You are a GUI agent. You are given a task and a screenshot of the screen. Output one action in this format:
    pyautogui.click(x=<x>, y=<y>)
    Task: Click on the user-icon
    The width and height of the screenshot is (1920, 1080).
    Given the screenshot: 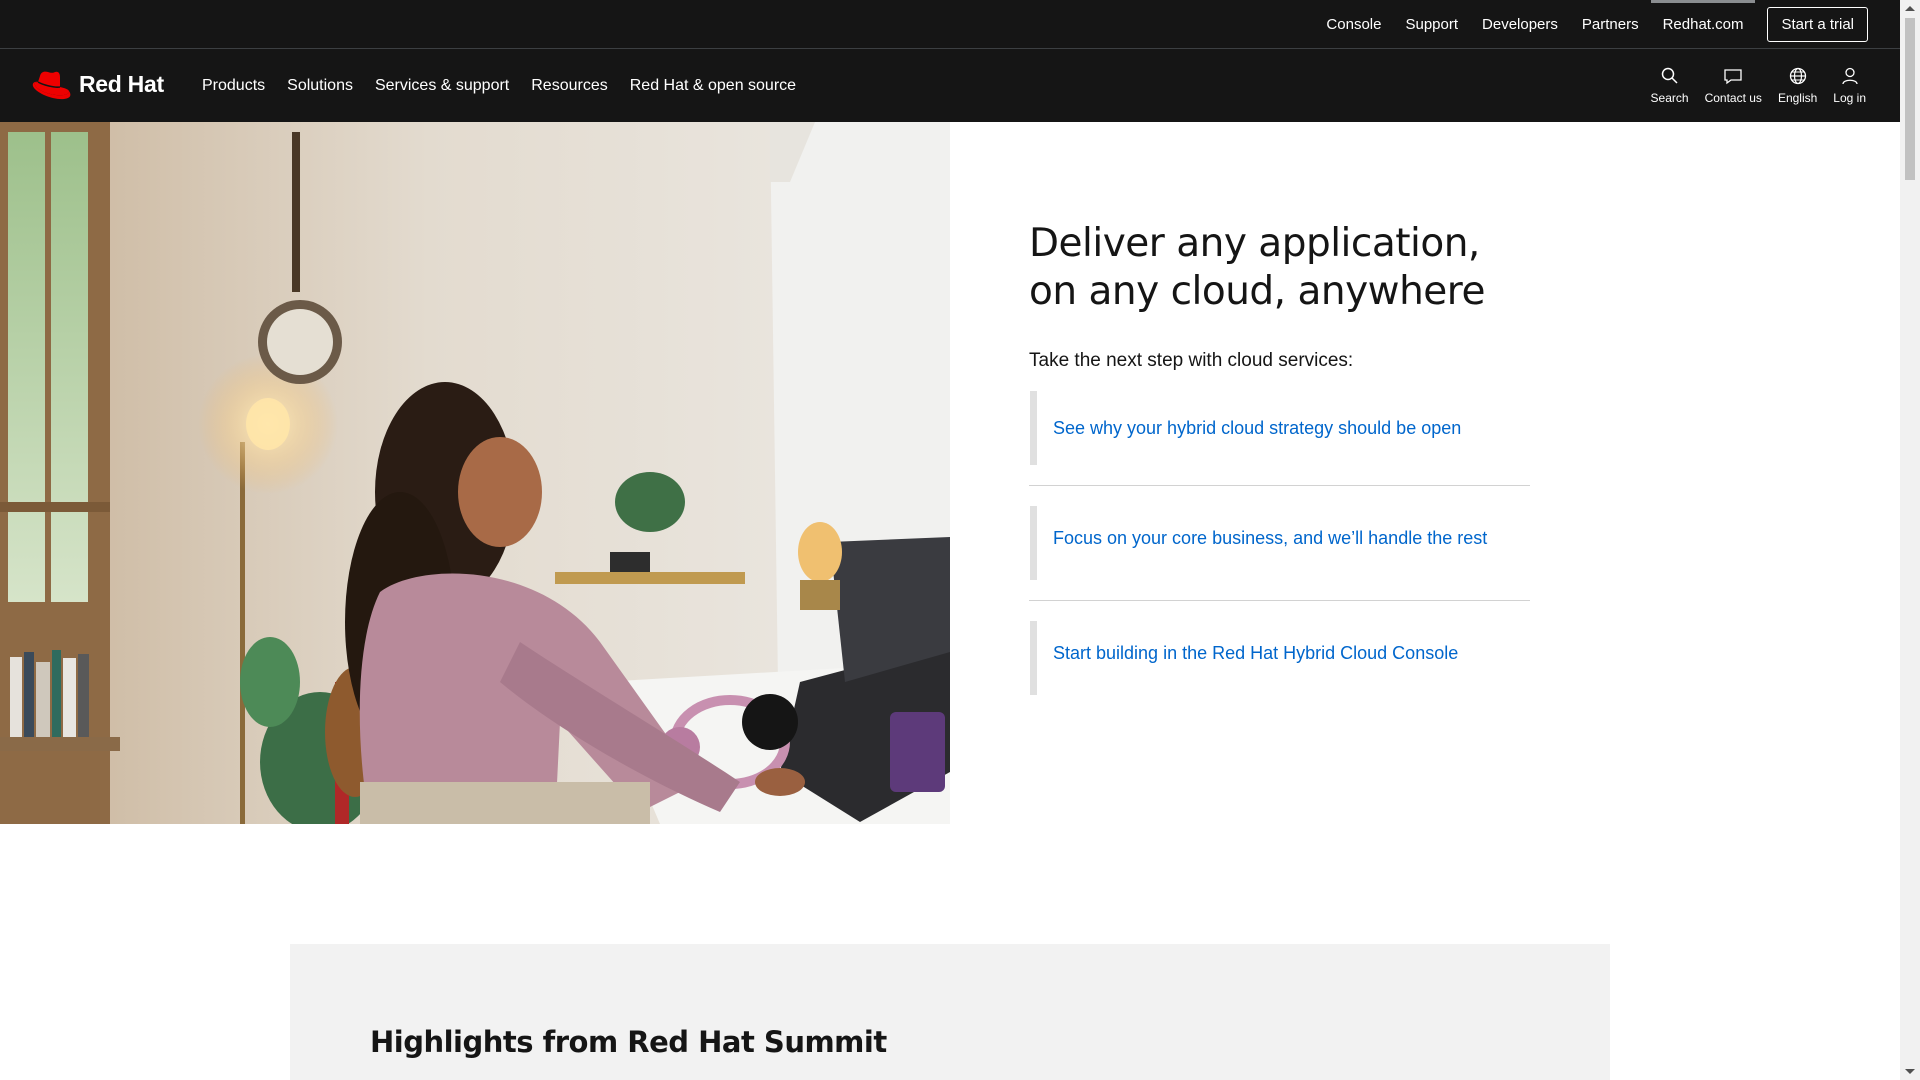 What is the action you would take?
    pyautogui.click(x=1849, y=76)
    